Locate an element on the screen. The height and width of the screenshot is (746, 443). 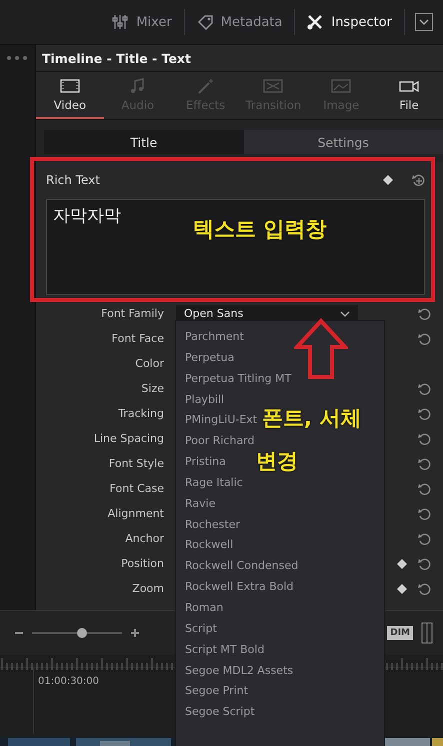
dim-button: DIM is located at coordinates (400, 633).